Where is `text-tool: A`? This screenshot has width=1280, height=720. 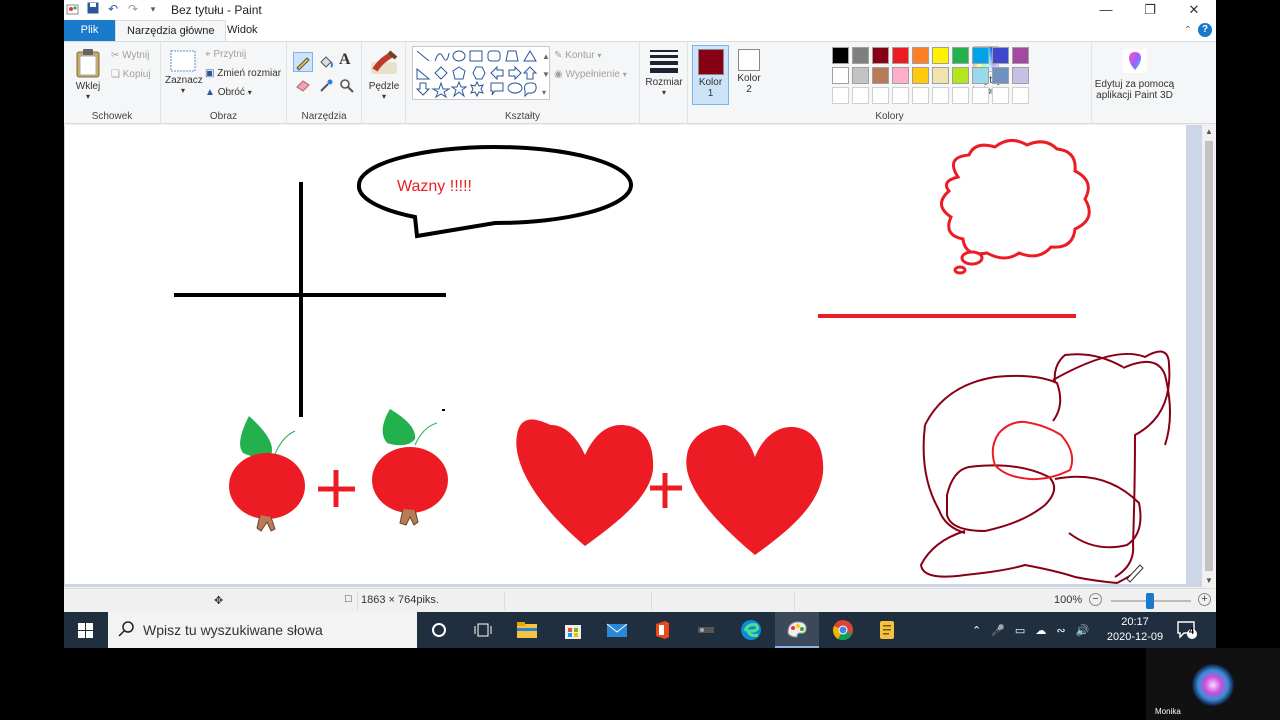
text-tool: A is located at coordinates (345, 60).